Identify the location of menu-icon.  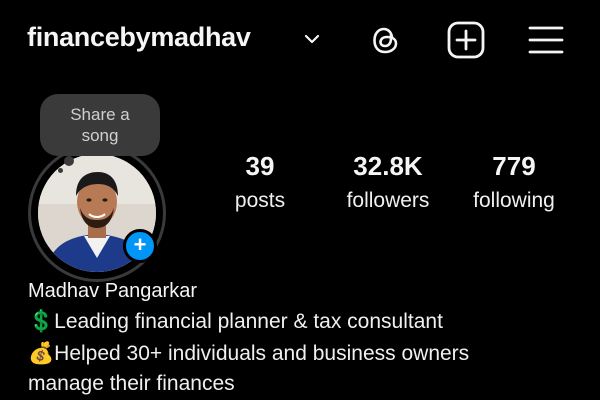
(546, 40).